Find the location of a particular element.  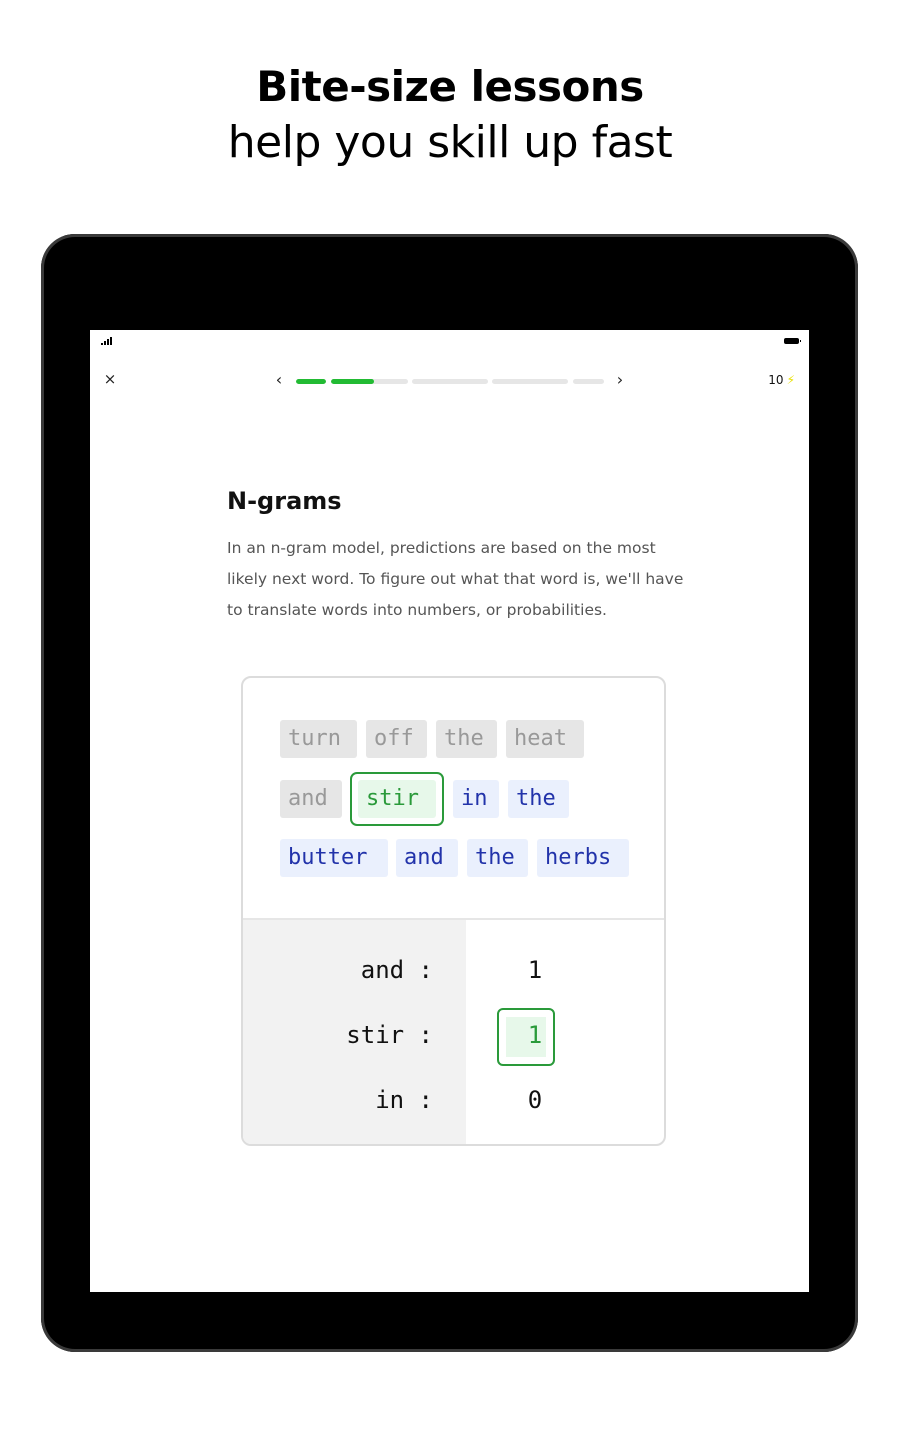

word-token: heat is located at coordinates (545, 739).